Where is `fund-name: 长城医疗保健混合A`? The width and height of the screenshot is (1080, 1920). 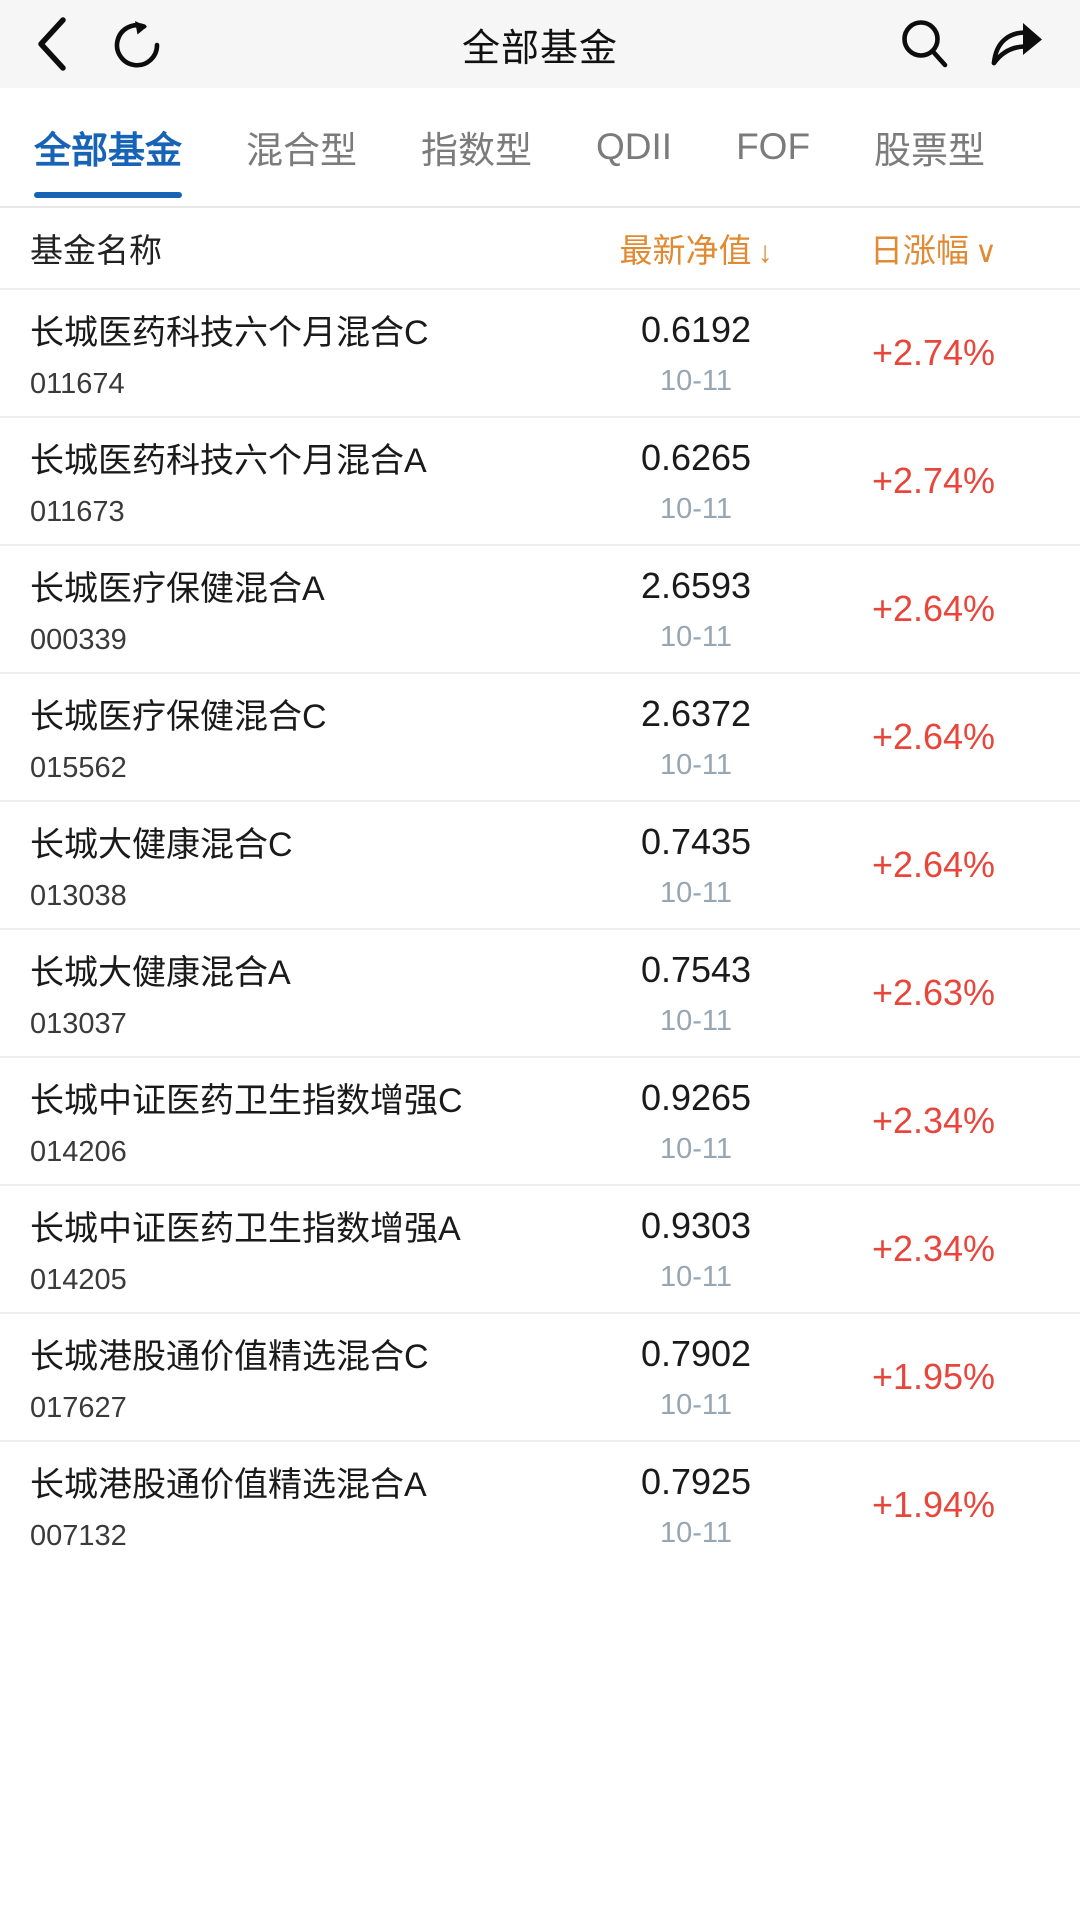
fund-name: 长城医疗保健混合A is located at coordinates (177, 589).